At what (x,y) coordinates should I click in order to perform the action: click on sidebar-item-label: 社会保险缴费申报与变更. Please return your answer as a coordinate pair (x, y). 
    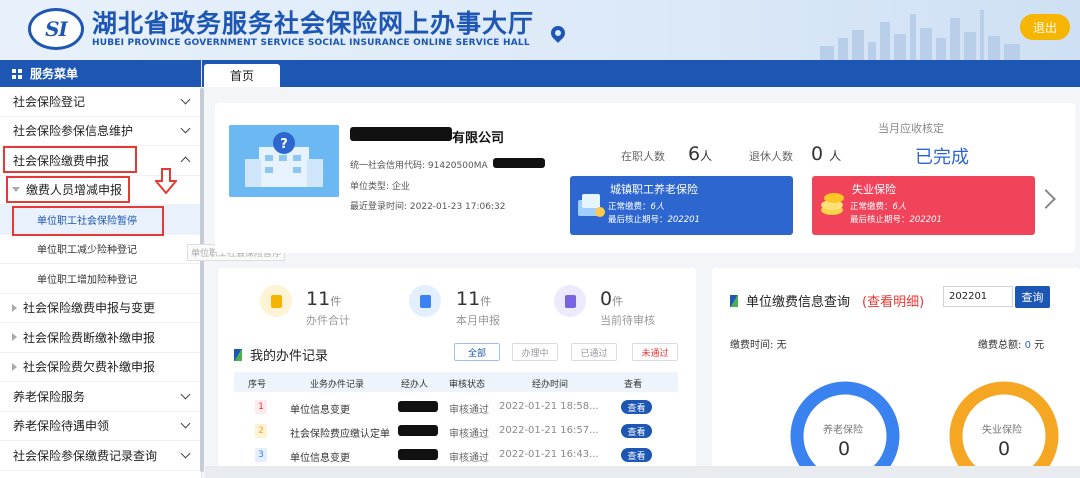
    Looking at the image, I should click on (89, 308).